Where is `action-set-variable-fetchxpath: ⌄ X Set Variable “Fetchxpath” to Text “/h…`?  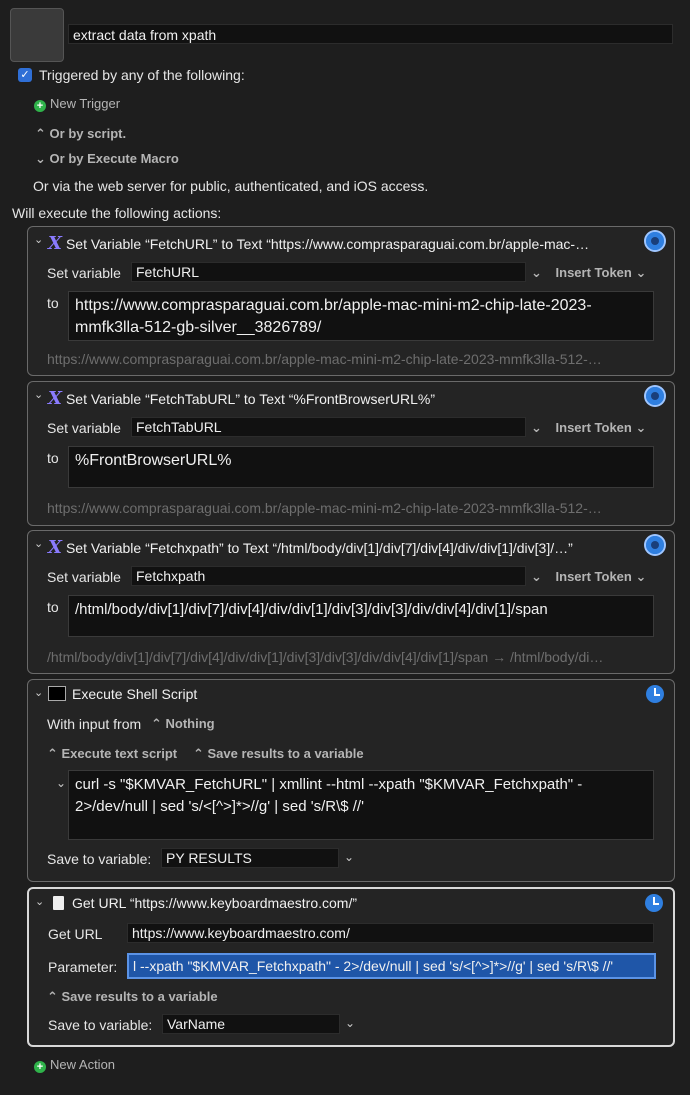 action-set-variable-fetchxpath: ⌄ X Set Variable “Fetchxpath” to Text “/h… is located at coordinates (351, 602).